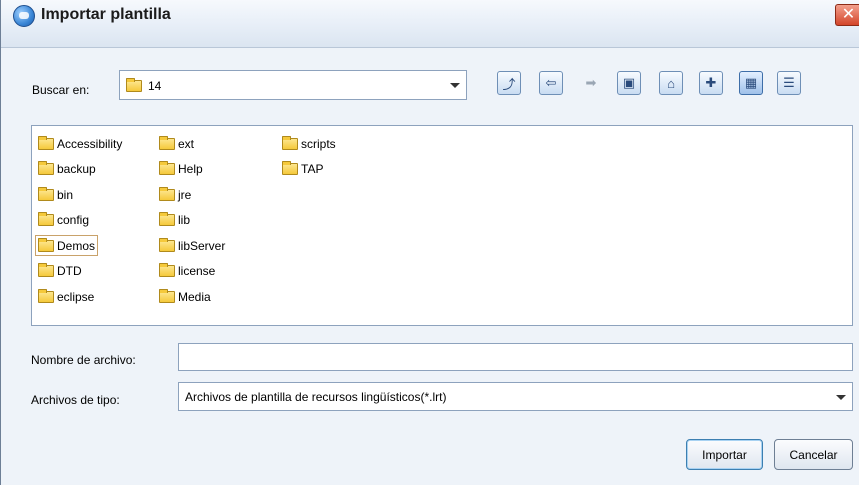 This screenshot has width=859, height=485. I want to click on list-item-label: eclipse, so click(76, 296).